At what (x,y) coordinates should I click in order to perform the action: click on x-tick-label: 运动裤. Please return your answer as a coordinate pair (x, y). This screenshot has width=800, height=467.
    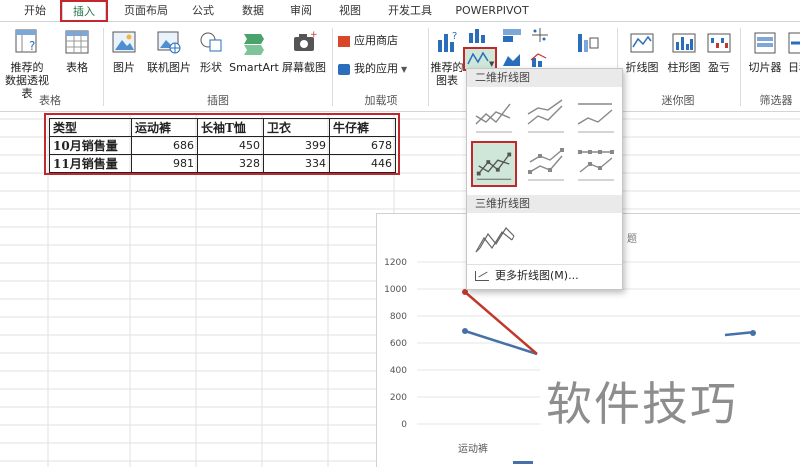
    Looking at the image, I should click on (473, 448).